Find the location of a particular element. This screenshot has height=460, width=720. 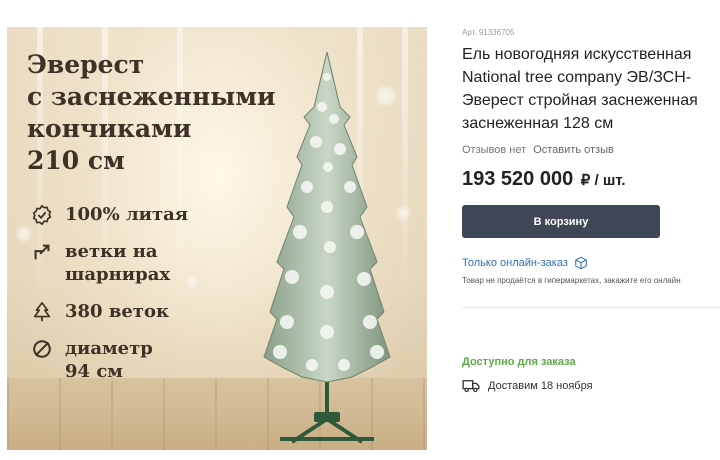

feature-diameter: диаметр 94 см is located at coordinates (113, 360).